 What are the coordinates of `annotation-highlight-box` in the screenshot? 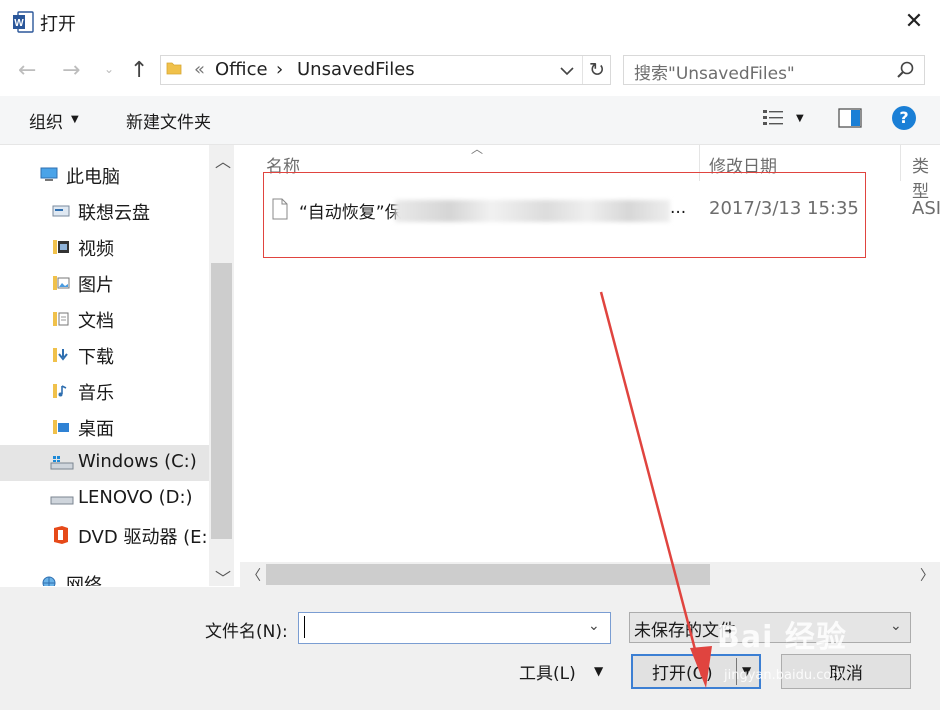 It's located at (564, 215).